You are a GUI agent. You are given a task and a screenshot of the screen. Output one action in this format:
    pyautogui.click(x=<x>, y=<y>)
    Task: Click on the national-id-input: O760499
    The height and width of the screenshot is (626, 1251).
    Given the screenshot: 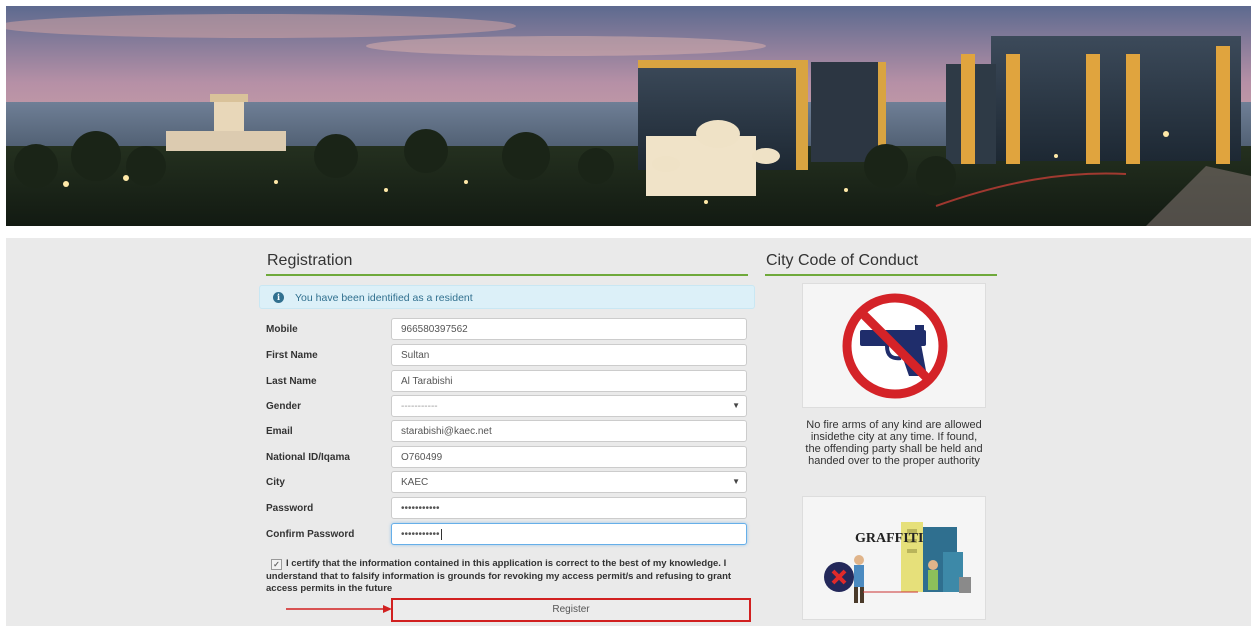 What is the action you would take?
    pyautogui.click(x=569, y=457)
    